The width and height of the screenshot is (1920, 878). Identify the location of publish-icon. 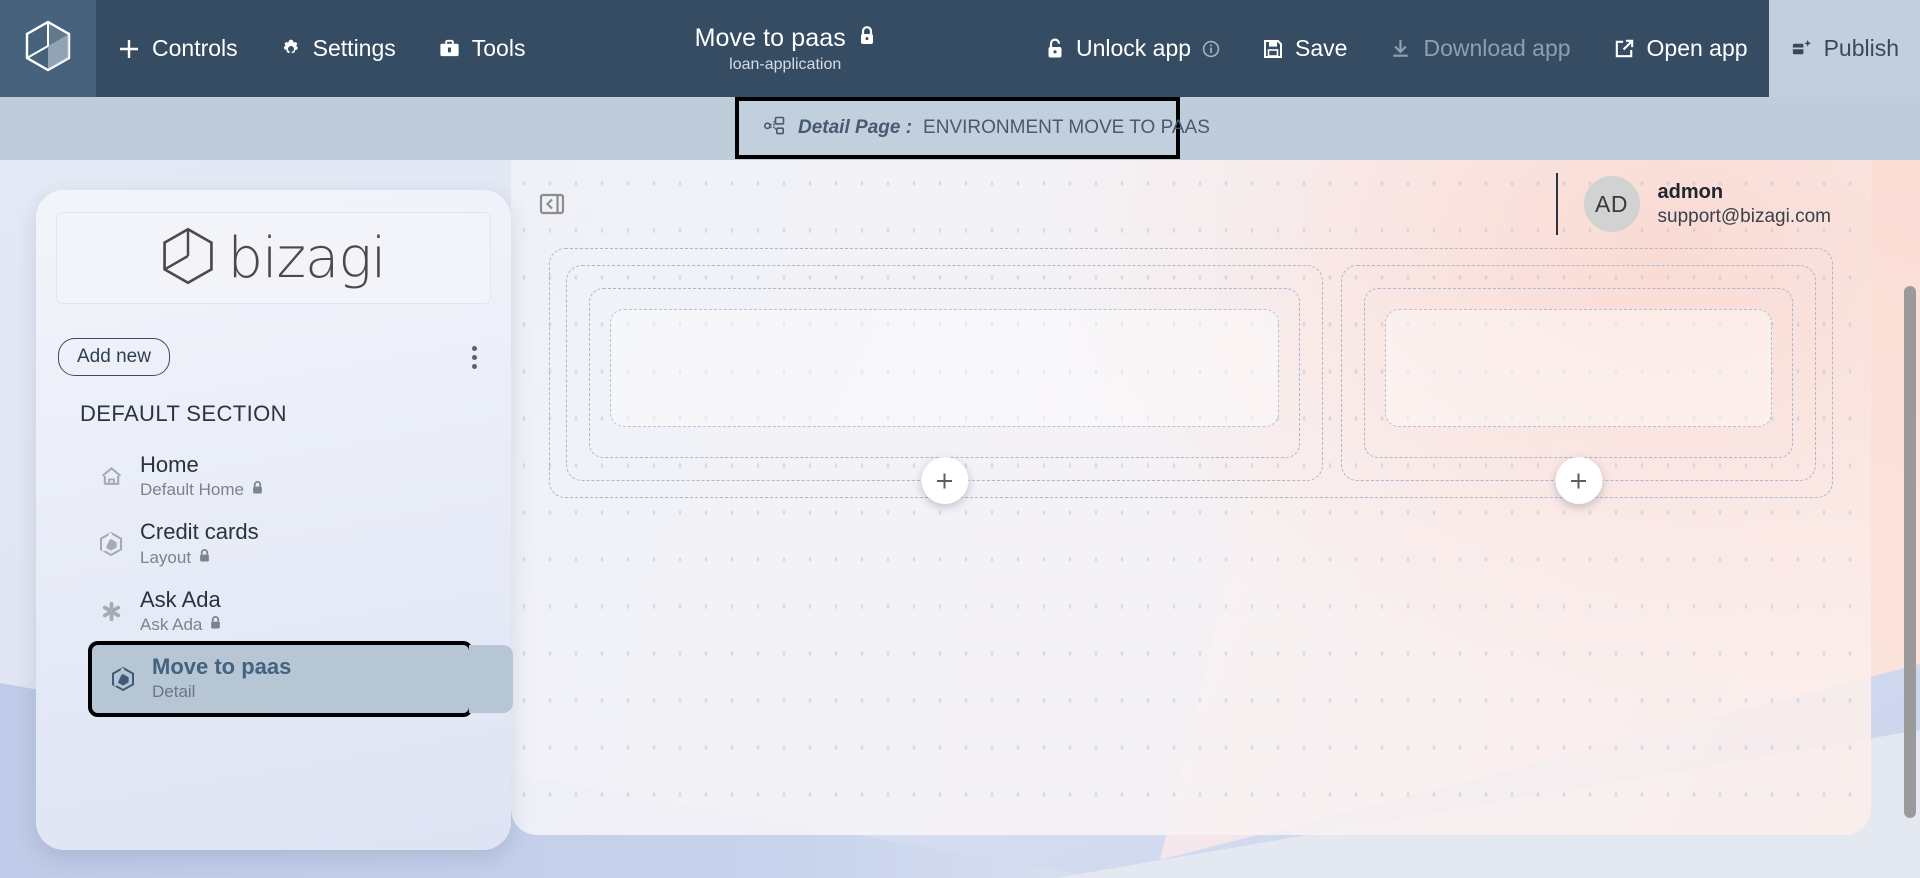
(1801, 48).